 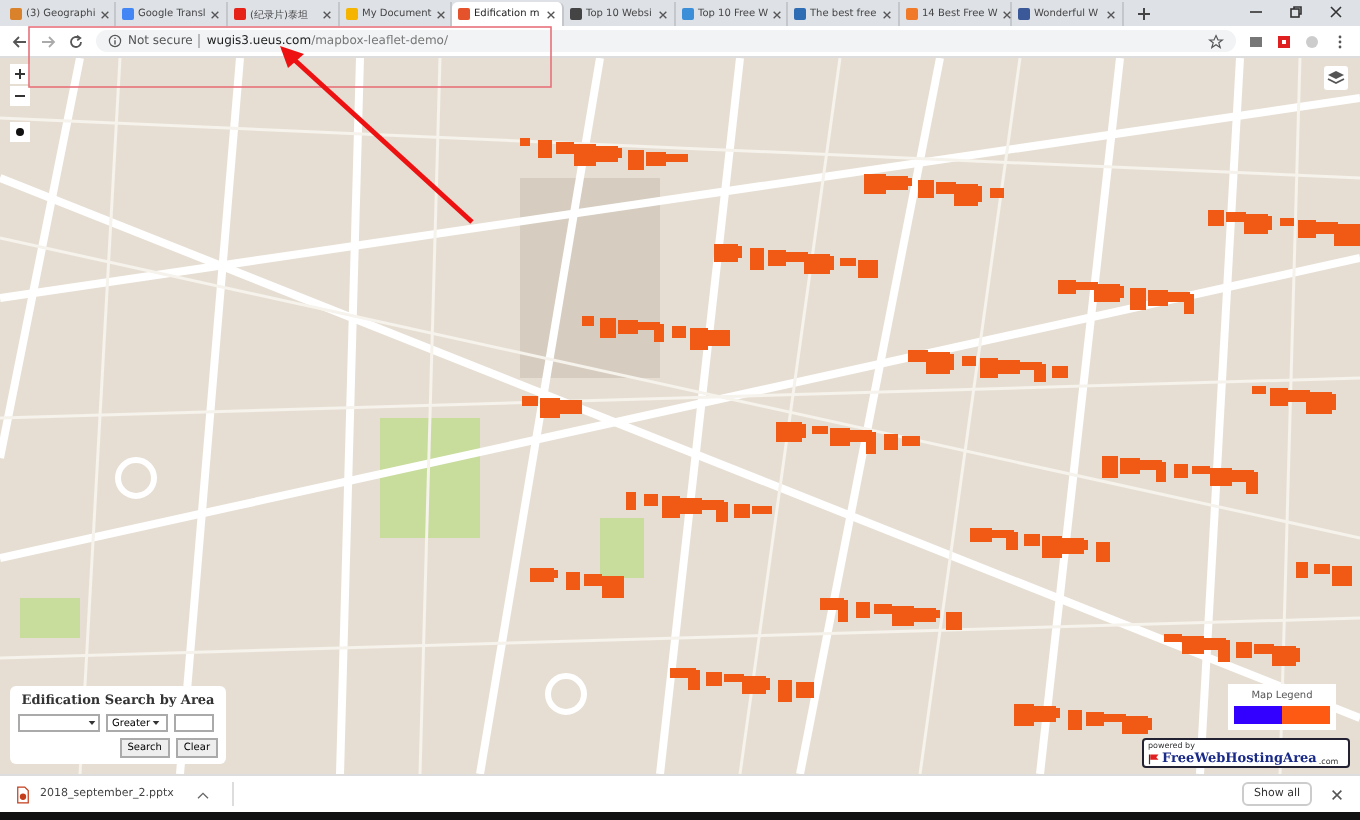 What do you see at coordinates (20, 132) in the screenshot?
I see `locate-button` at bounding box center [20, 132].